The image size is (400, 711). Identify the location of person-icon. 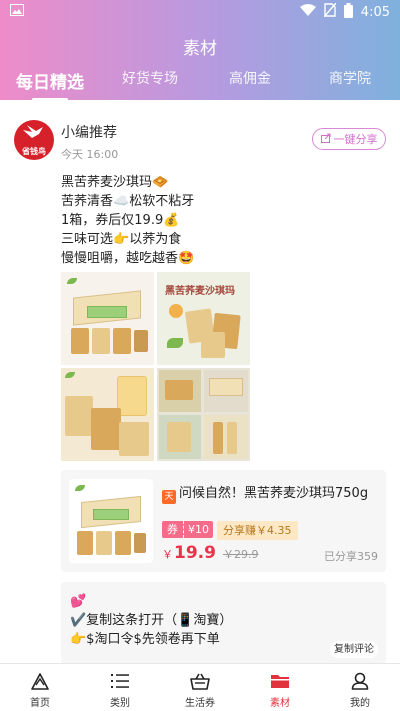
(360, 681).